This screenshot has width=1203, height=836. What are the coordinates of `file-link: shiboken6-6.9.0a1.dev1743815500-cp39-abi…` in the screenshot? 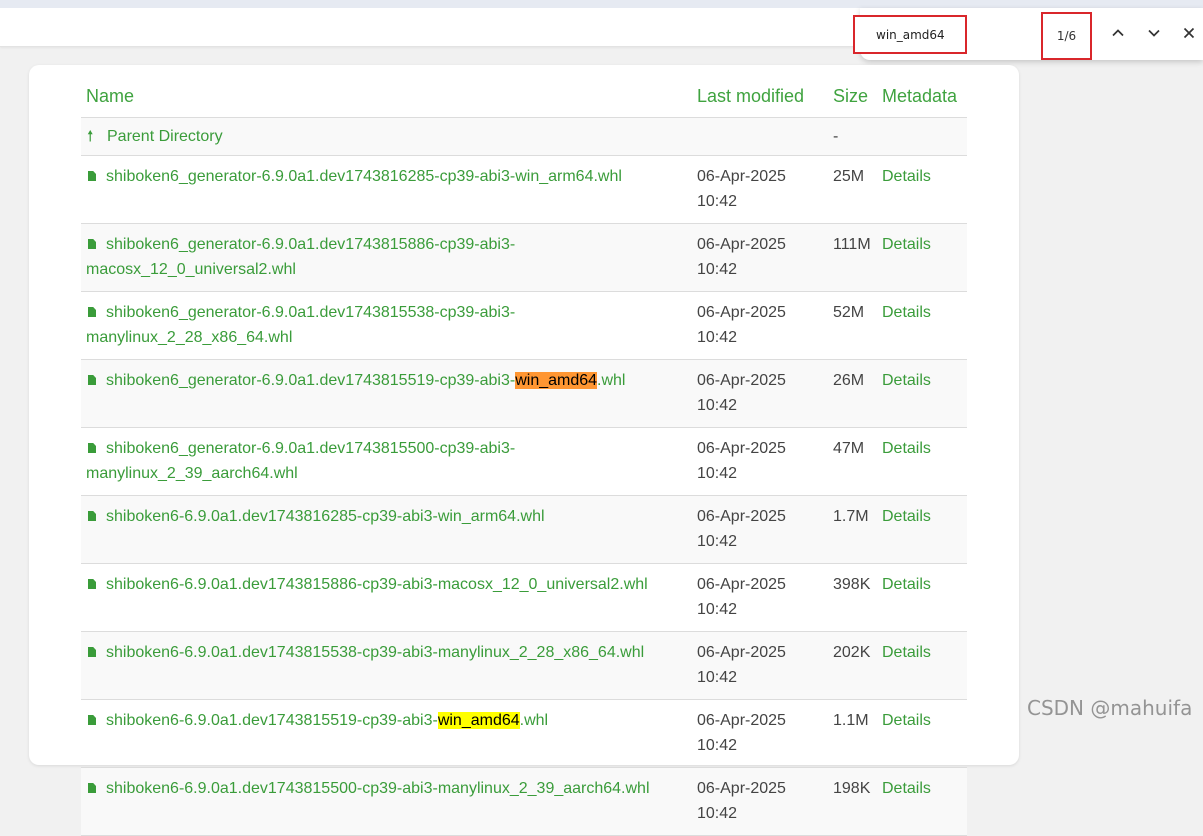 It's located at (368, 788).